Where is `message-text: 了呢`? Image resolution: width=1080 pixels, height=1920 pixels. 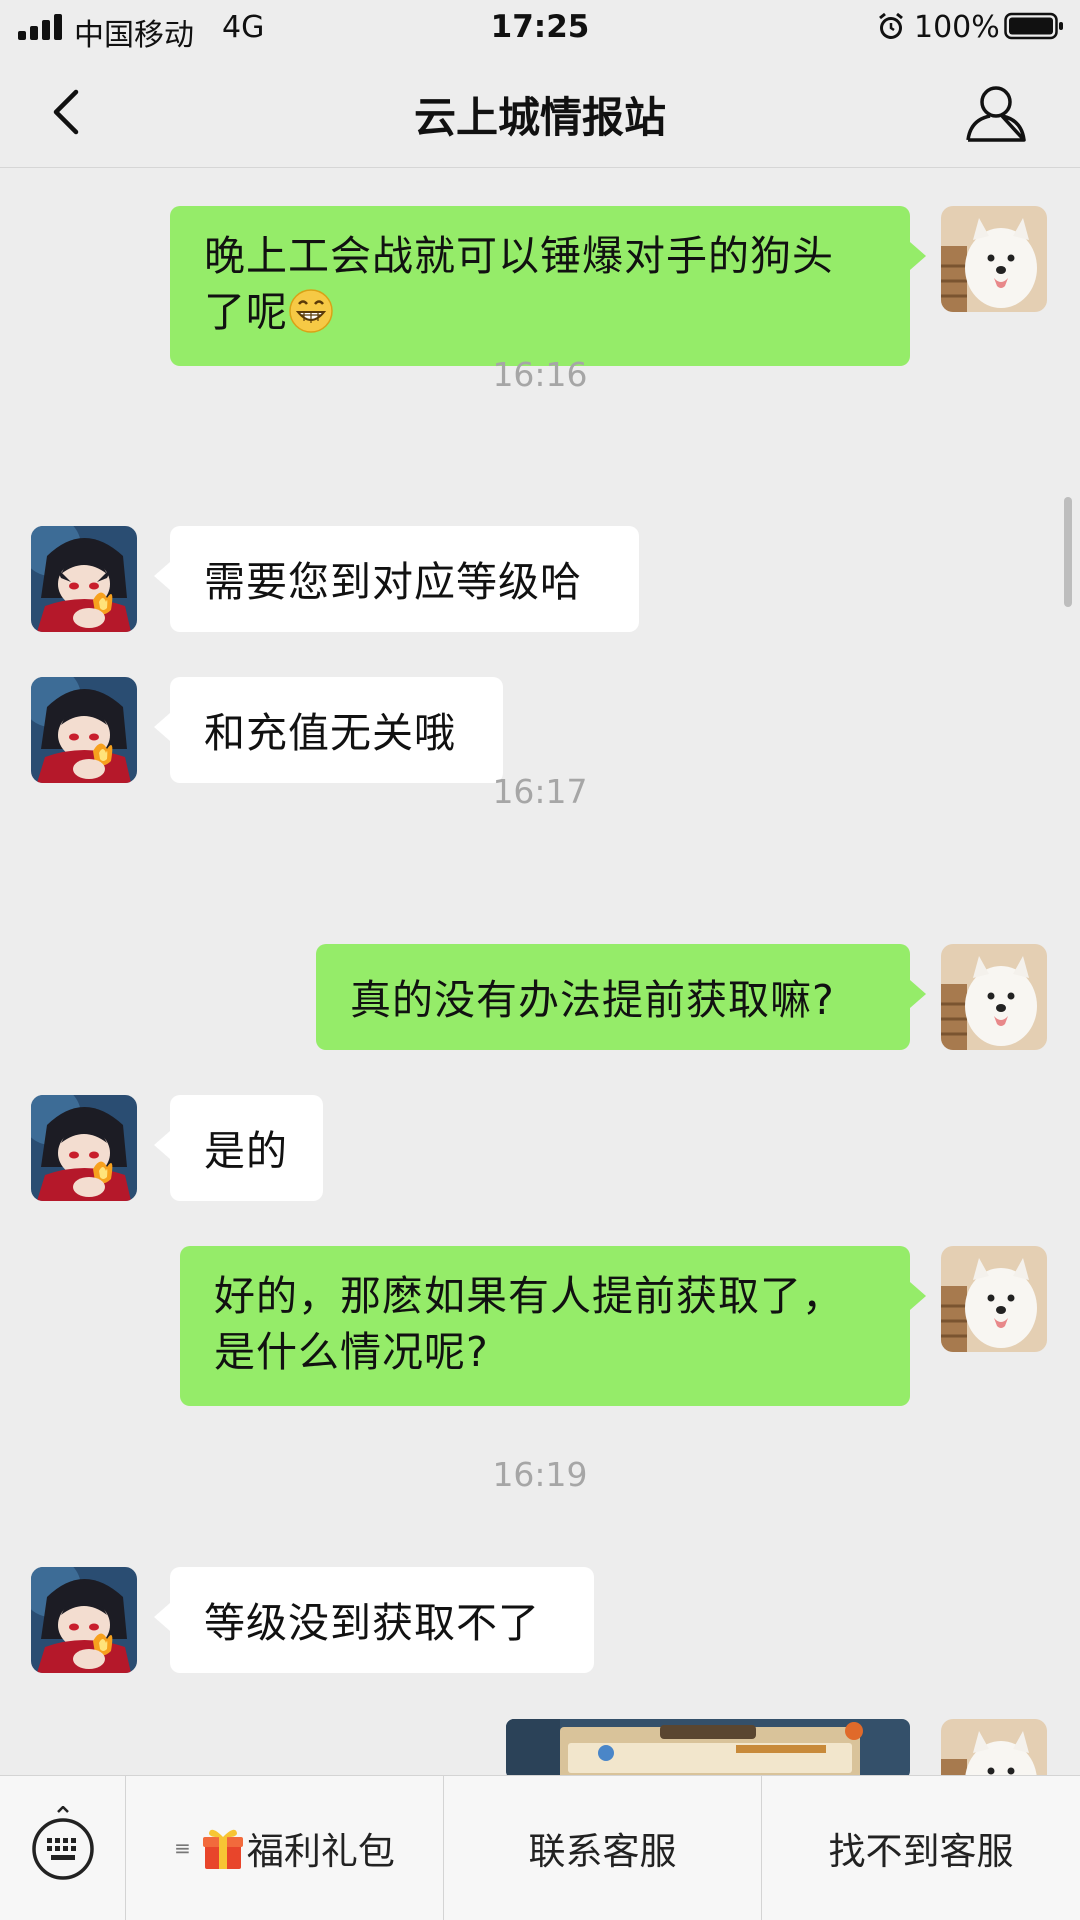 message-text: 了呢 is located at coordinates (540, 312).